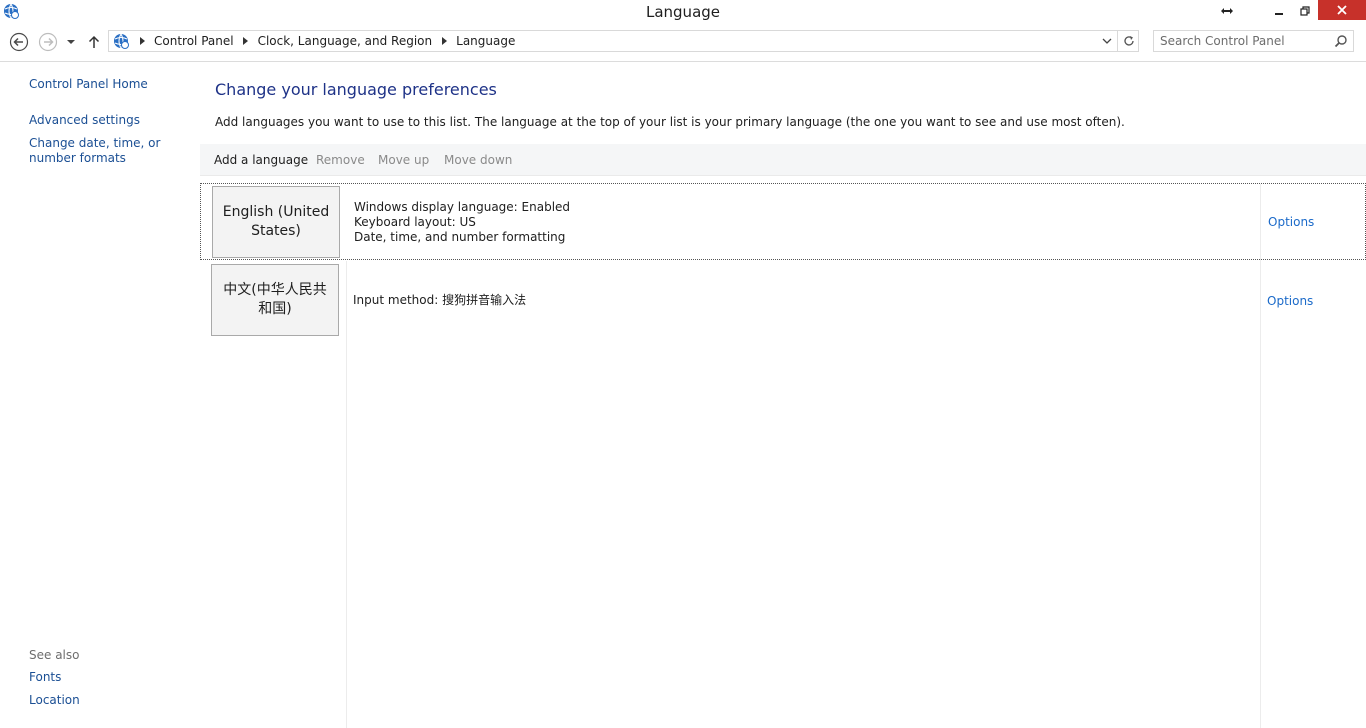  Describe the element at coordinates (1291, 222) in the screenshot. I see `options-link-english: Options` at that location.